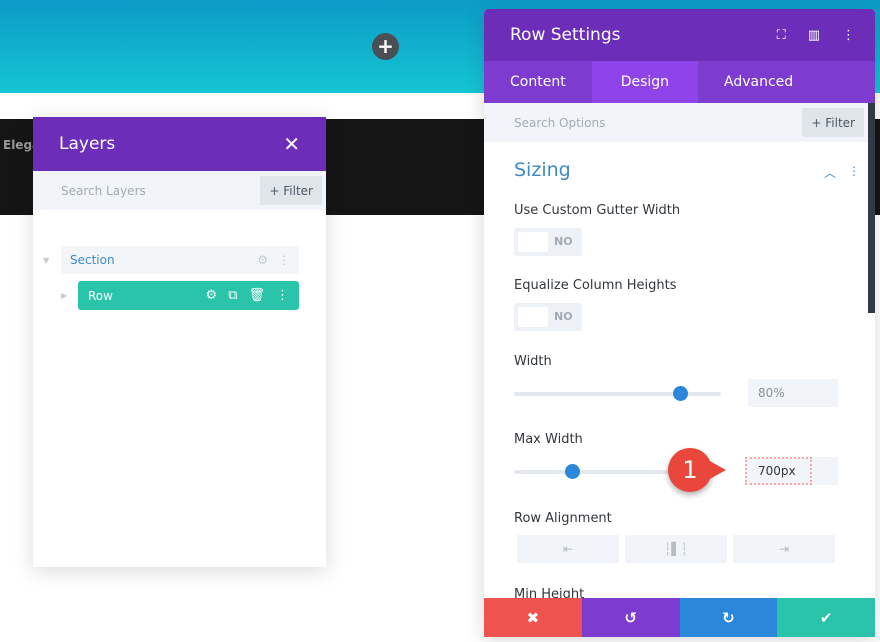 The height and width of the screenshot is (642, 880). I want to click on scrollbar, so click(871, 208).